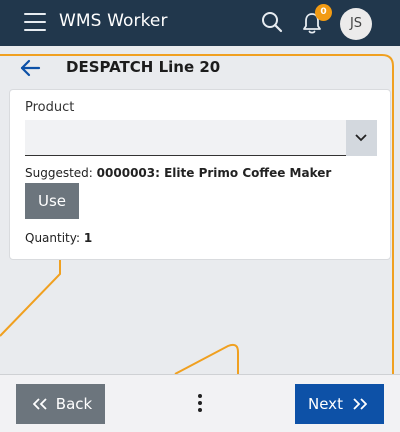 The image size is (400, 432). I want to click on page-title: DESPATCH Line 20, so click(143, 67).